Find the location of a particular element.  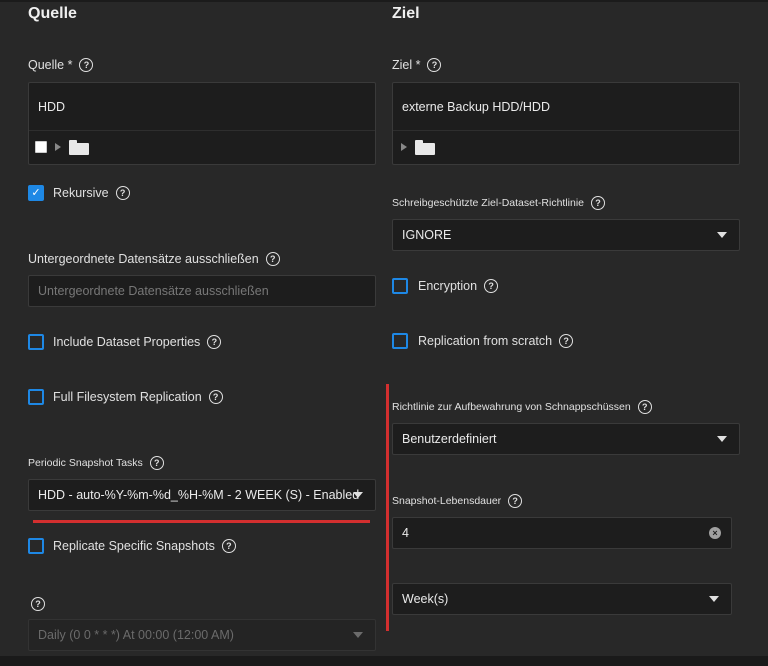

schedule-label-row: ? is located at coordinates (34, 604).